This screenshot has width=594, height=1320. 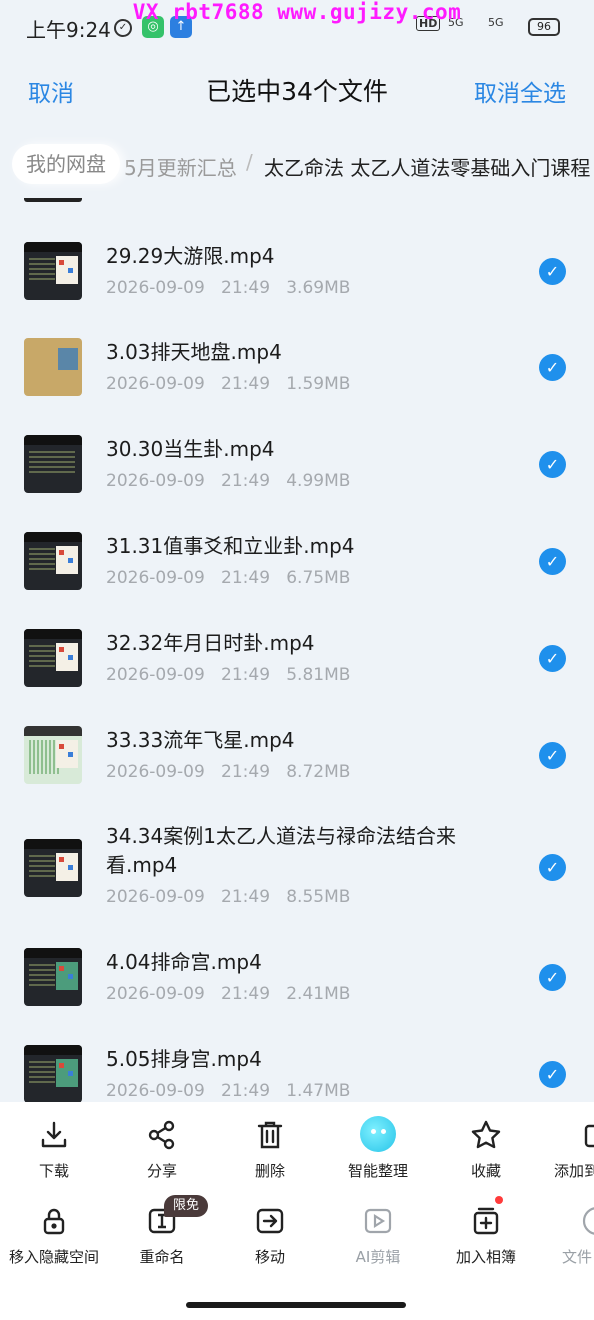 What do you see at coordinates (567, 1149) in the screenshot?
I see `add-to-button: 添加到` at bounding box center [567, 1149].